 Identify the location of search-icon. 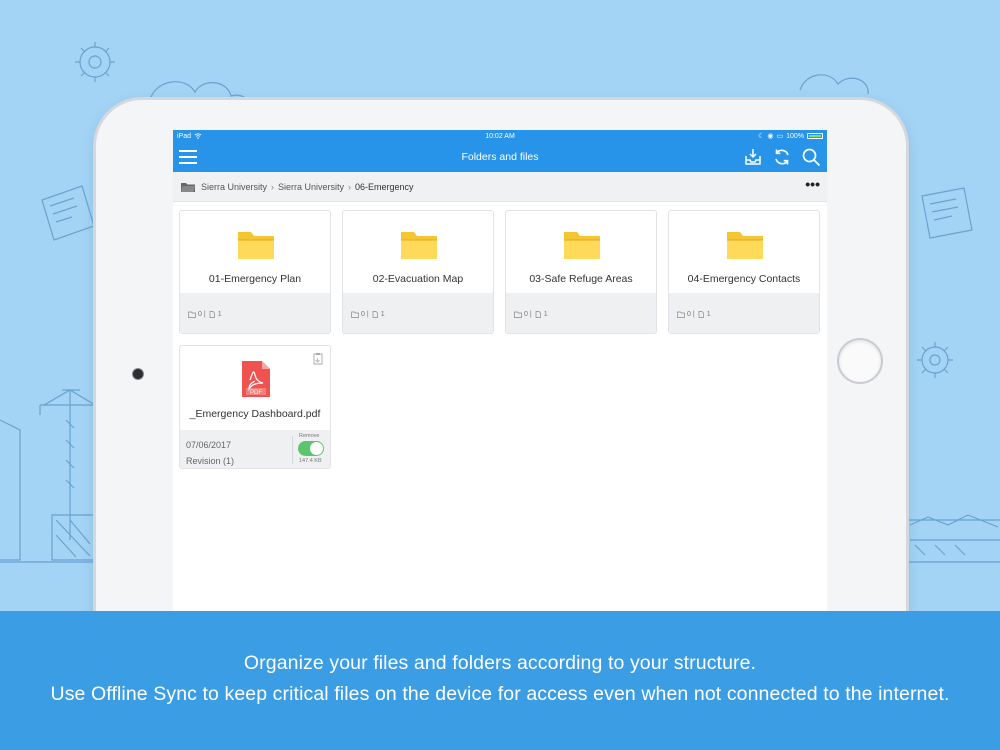
(811, 157).